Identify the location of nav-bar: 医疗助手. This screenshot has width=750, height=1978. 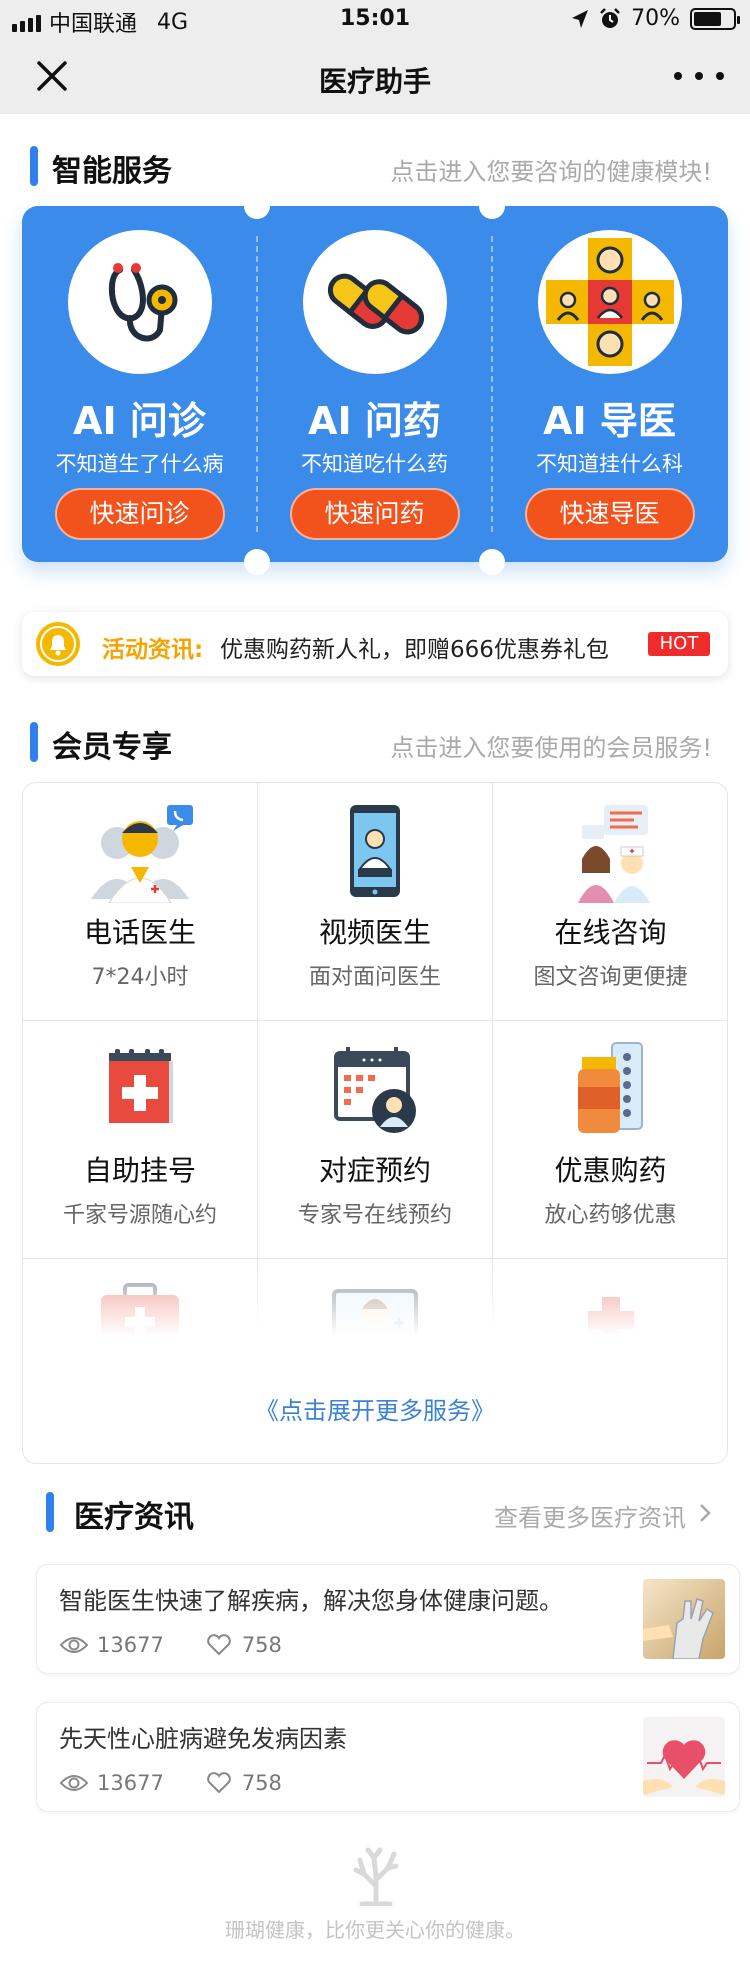
(375, 77).